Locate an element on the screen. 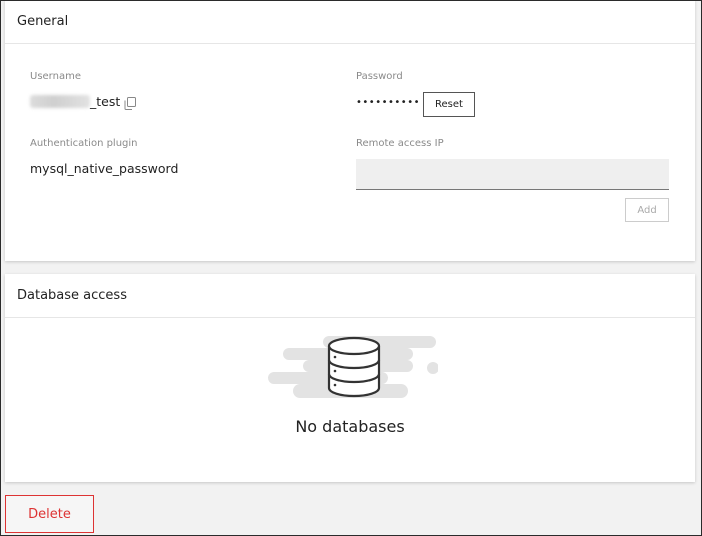 The image size is (702, 536). add-remote-ip-button: Add is located at coordinates (647, 210).